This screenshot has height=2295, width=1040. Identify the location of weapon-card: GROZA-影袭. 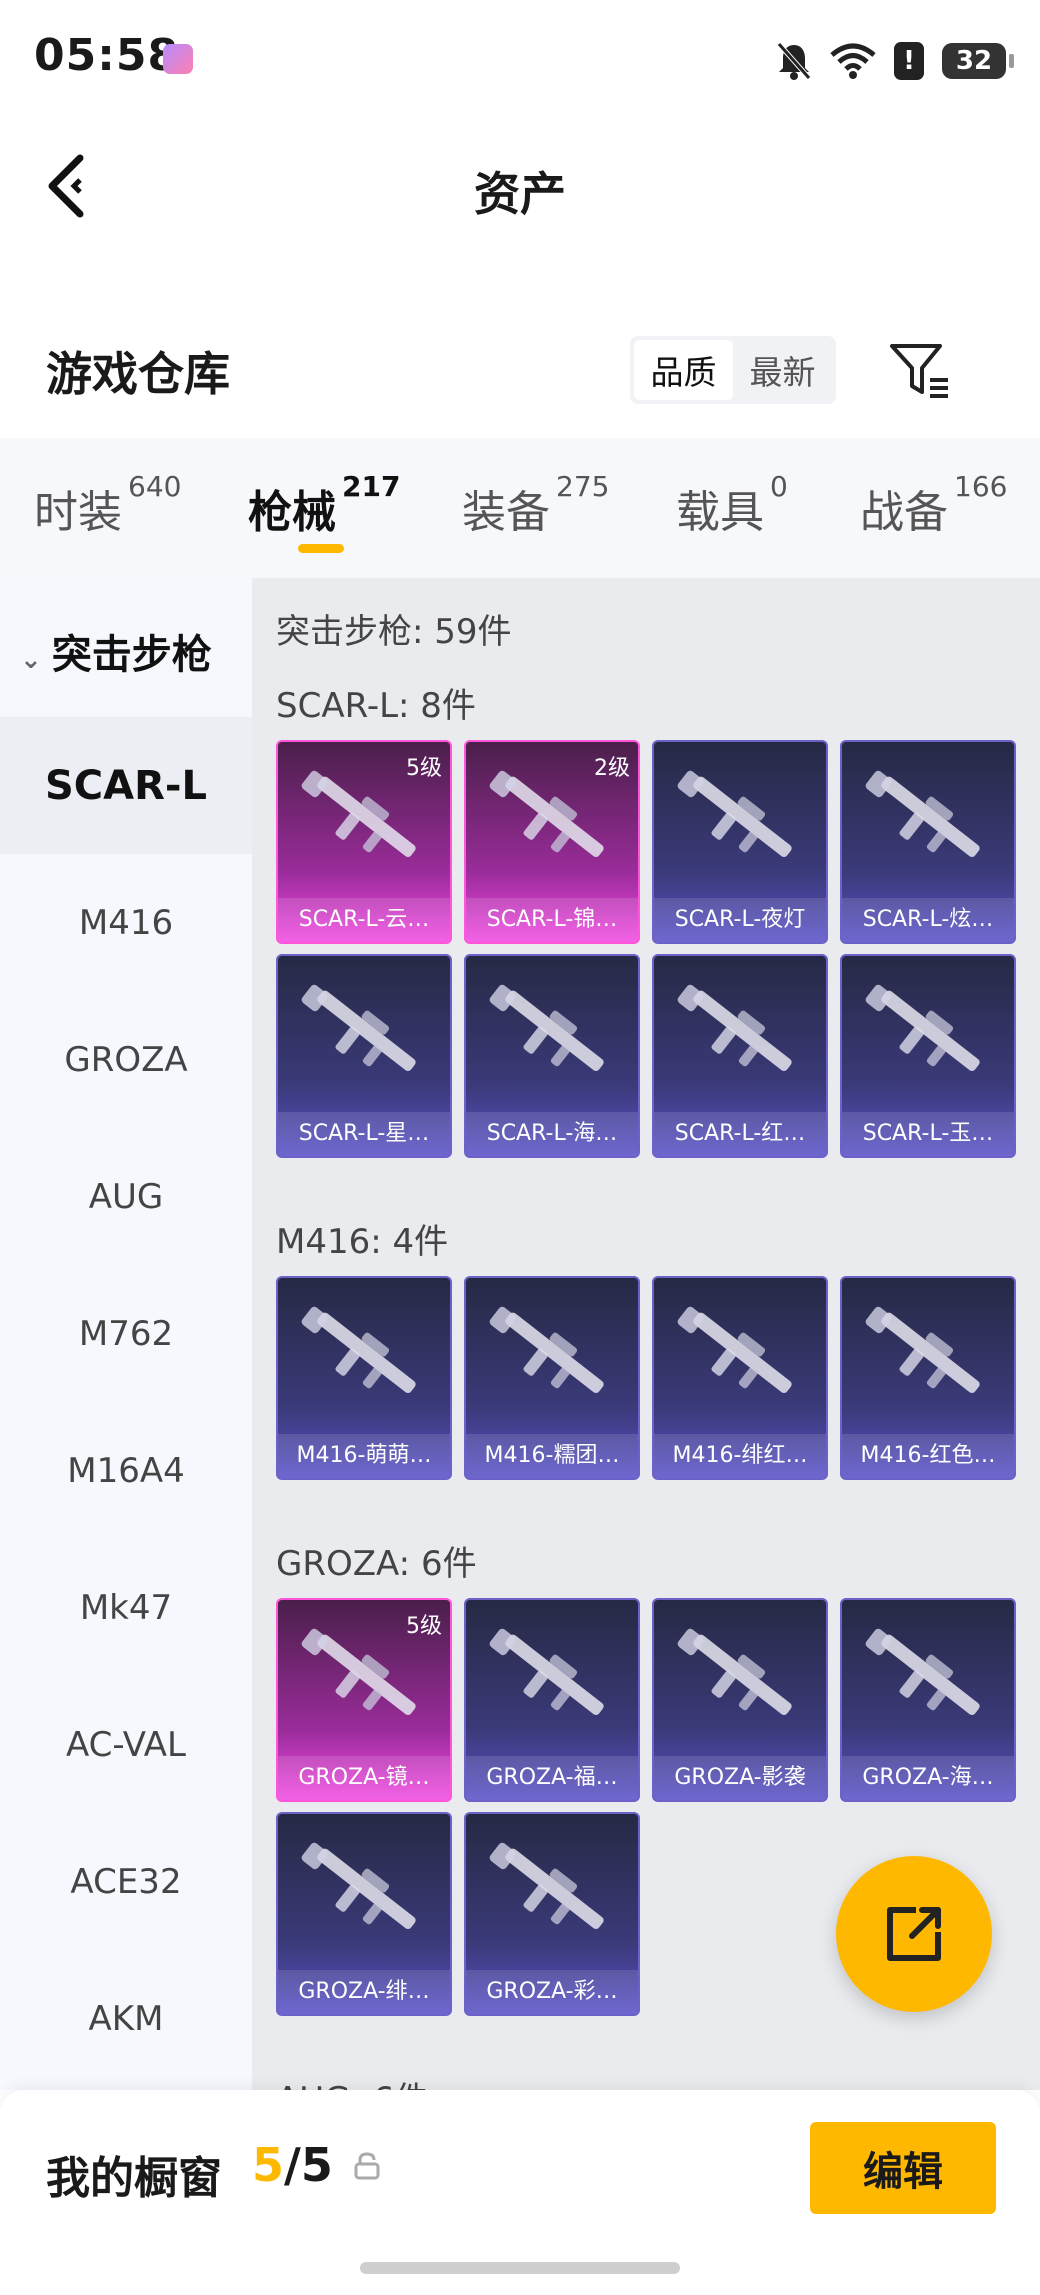
(740, 1700).